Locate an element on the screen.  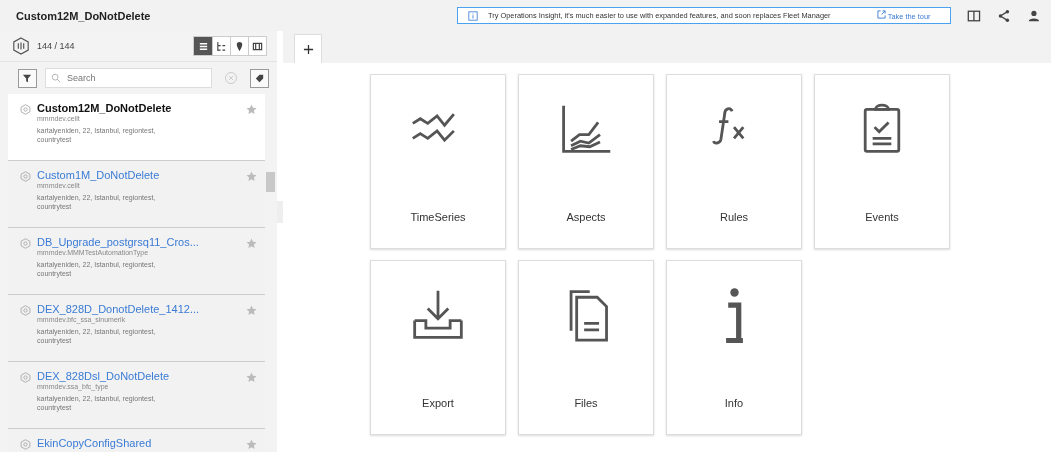
add-tab-button is located at coordinates (308, 48).